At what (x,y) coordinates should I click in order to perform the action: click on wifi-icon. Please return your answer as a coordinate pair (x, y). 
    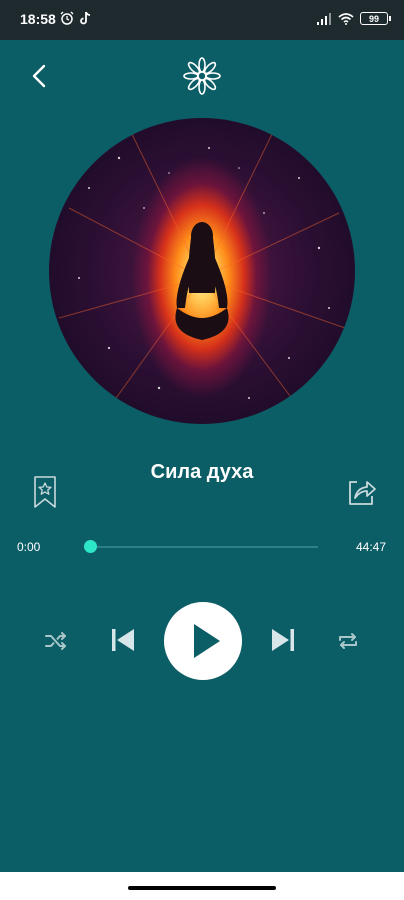
    Looking at the image, I should click on (346, 18).